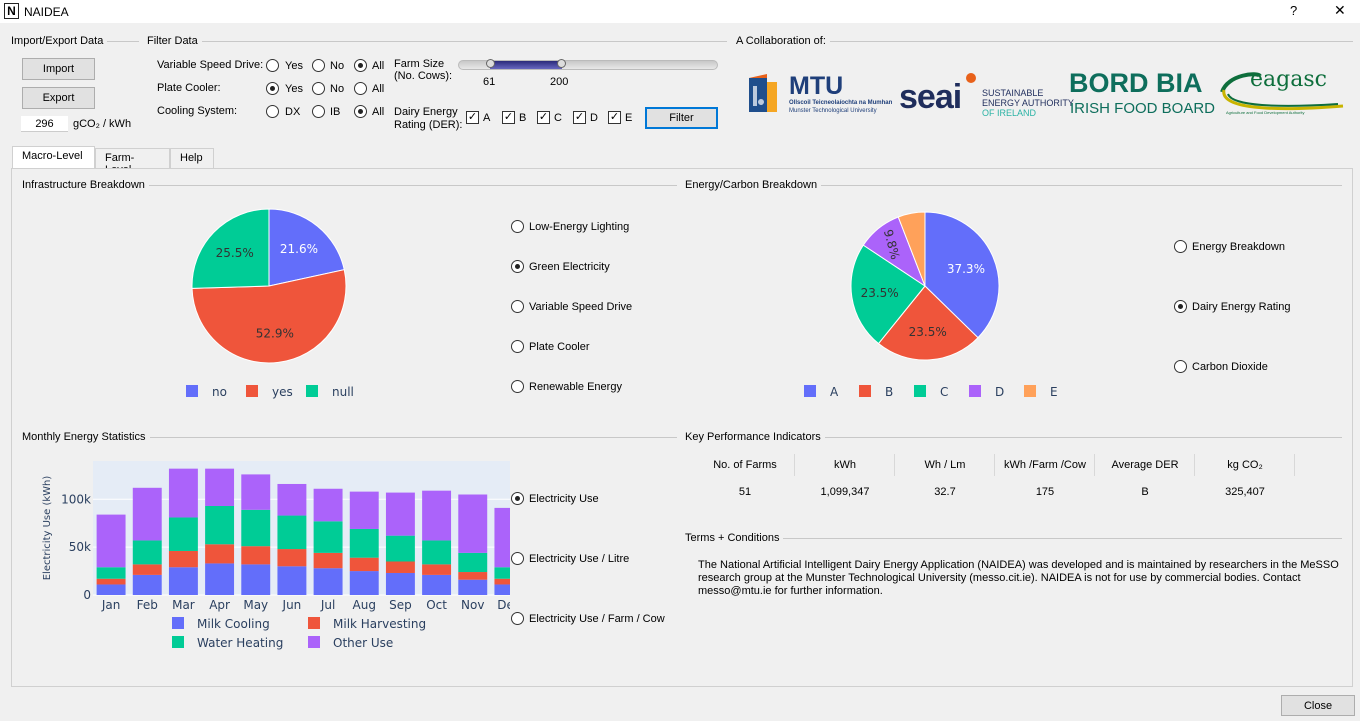 The width and height of the screenshot is (1360, 721). Describe the element at coordinates (865, 391) in the screenshot. I see `legend-swatch-B` at that location.